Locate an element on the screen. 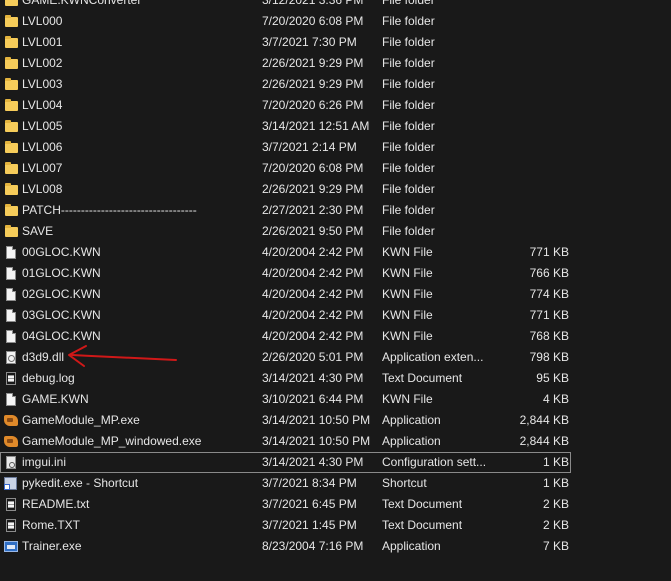 The height and width of the screenshot is (581, 671). file-row: LVL005 3/14/2021 12:51 AM File folder is located at coordinates (335, 126).